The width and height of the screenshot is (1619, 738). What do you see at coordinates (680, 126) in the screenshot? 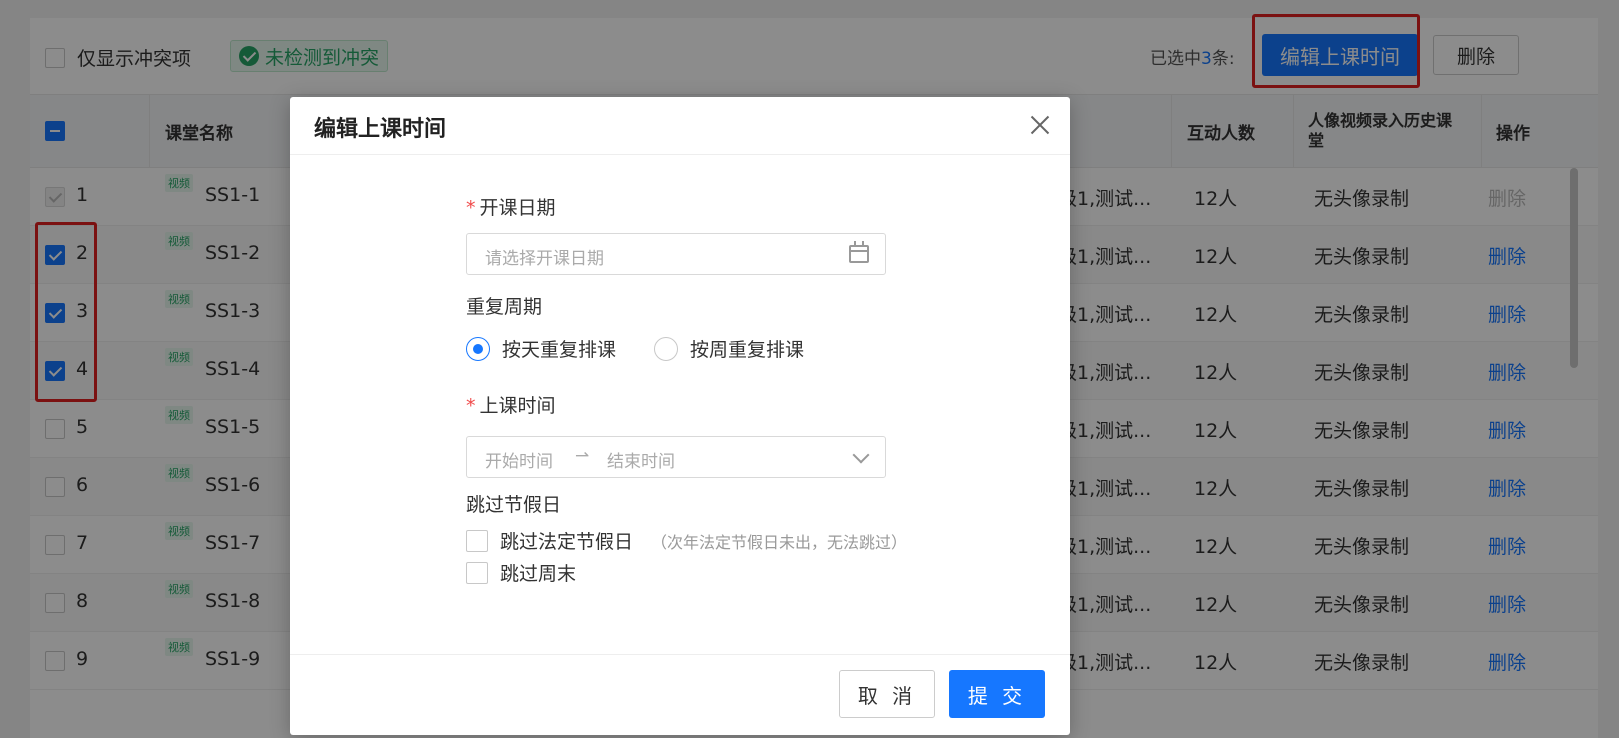
I see `modal-header: 编辑上课时间` at bounding box center [680, 126].